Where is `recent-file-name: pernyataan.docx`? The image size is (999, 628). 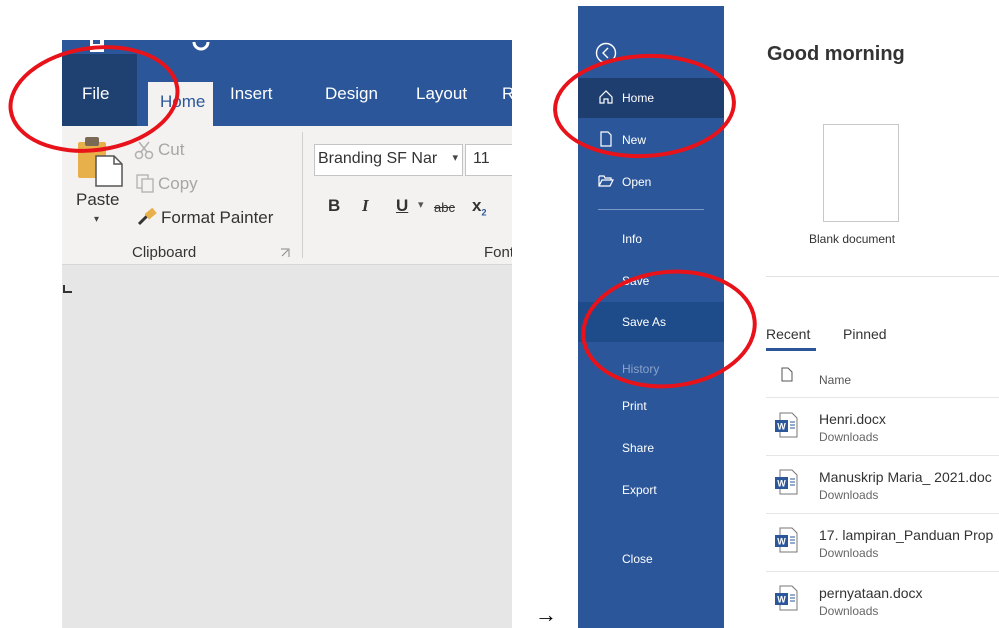 recent-file-name: pernyataan.docx is located at coordinates (871, 593).